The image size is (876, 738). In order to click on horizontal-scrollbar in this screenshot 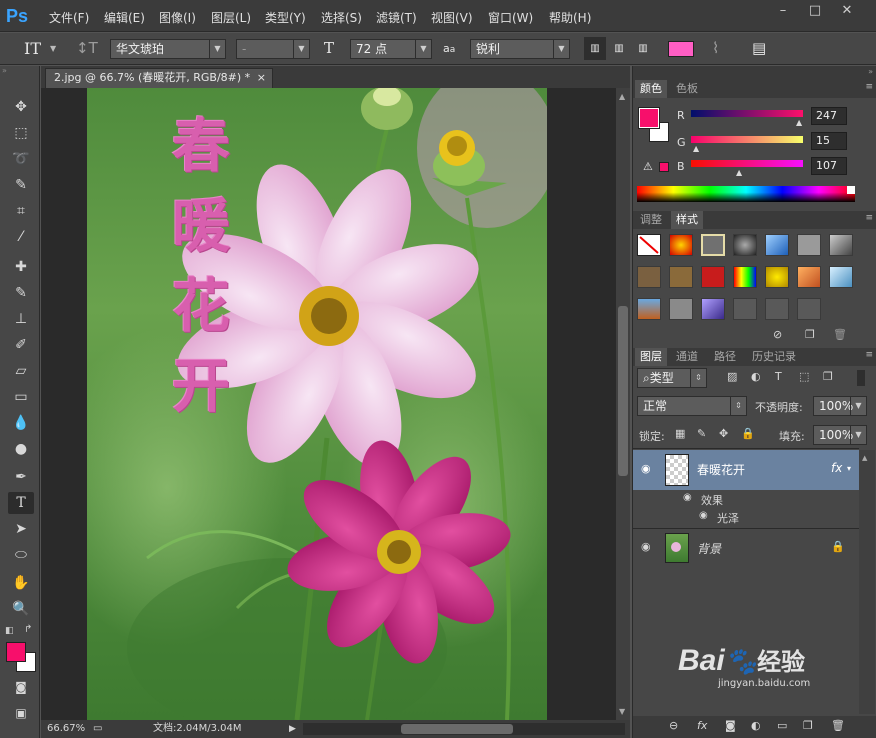, I will do `click(464, 729)`.